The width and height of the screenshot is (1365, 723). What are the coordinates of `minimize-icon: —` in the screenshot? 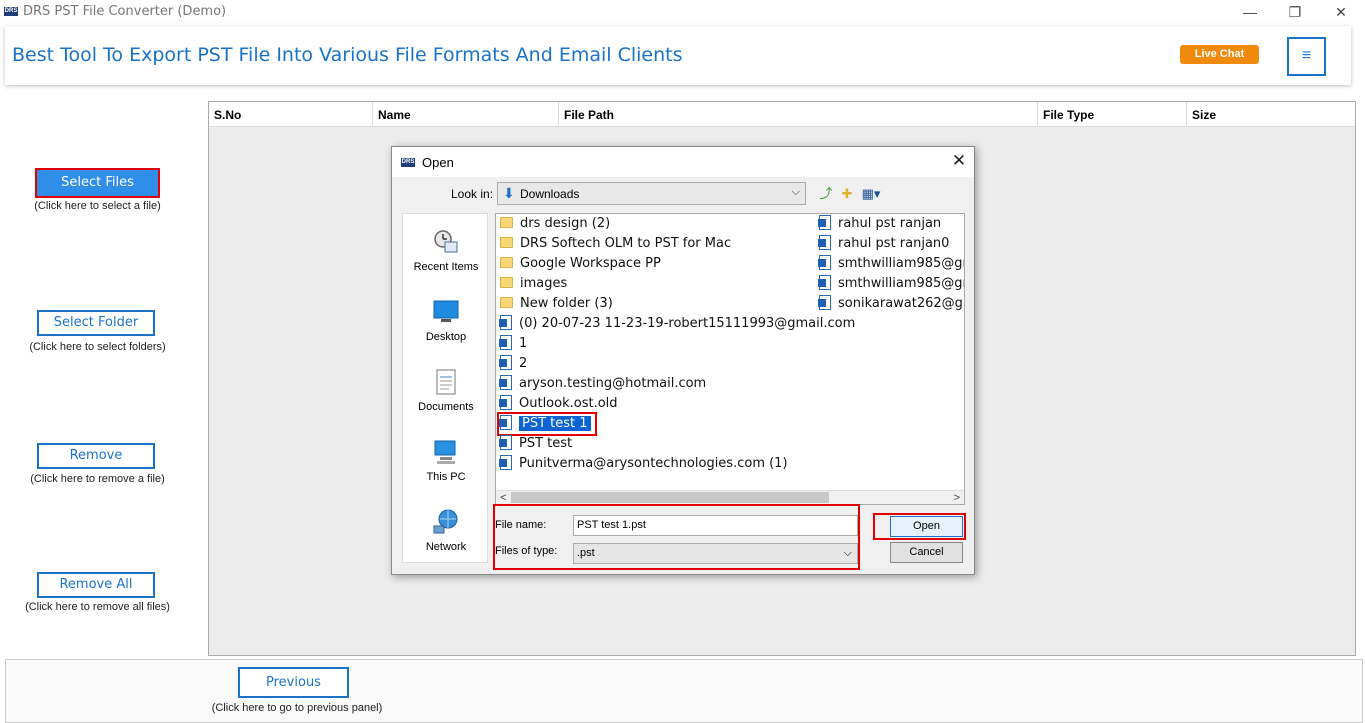 It's located at (1250, 12).